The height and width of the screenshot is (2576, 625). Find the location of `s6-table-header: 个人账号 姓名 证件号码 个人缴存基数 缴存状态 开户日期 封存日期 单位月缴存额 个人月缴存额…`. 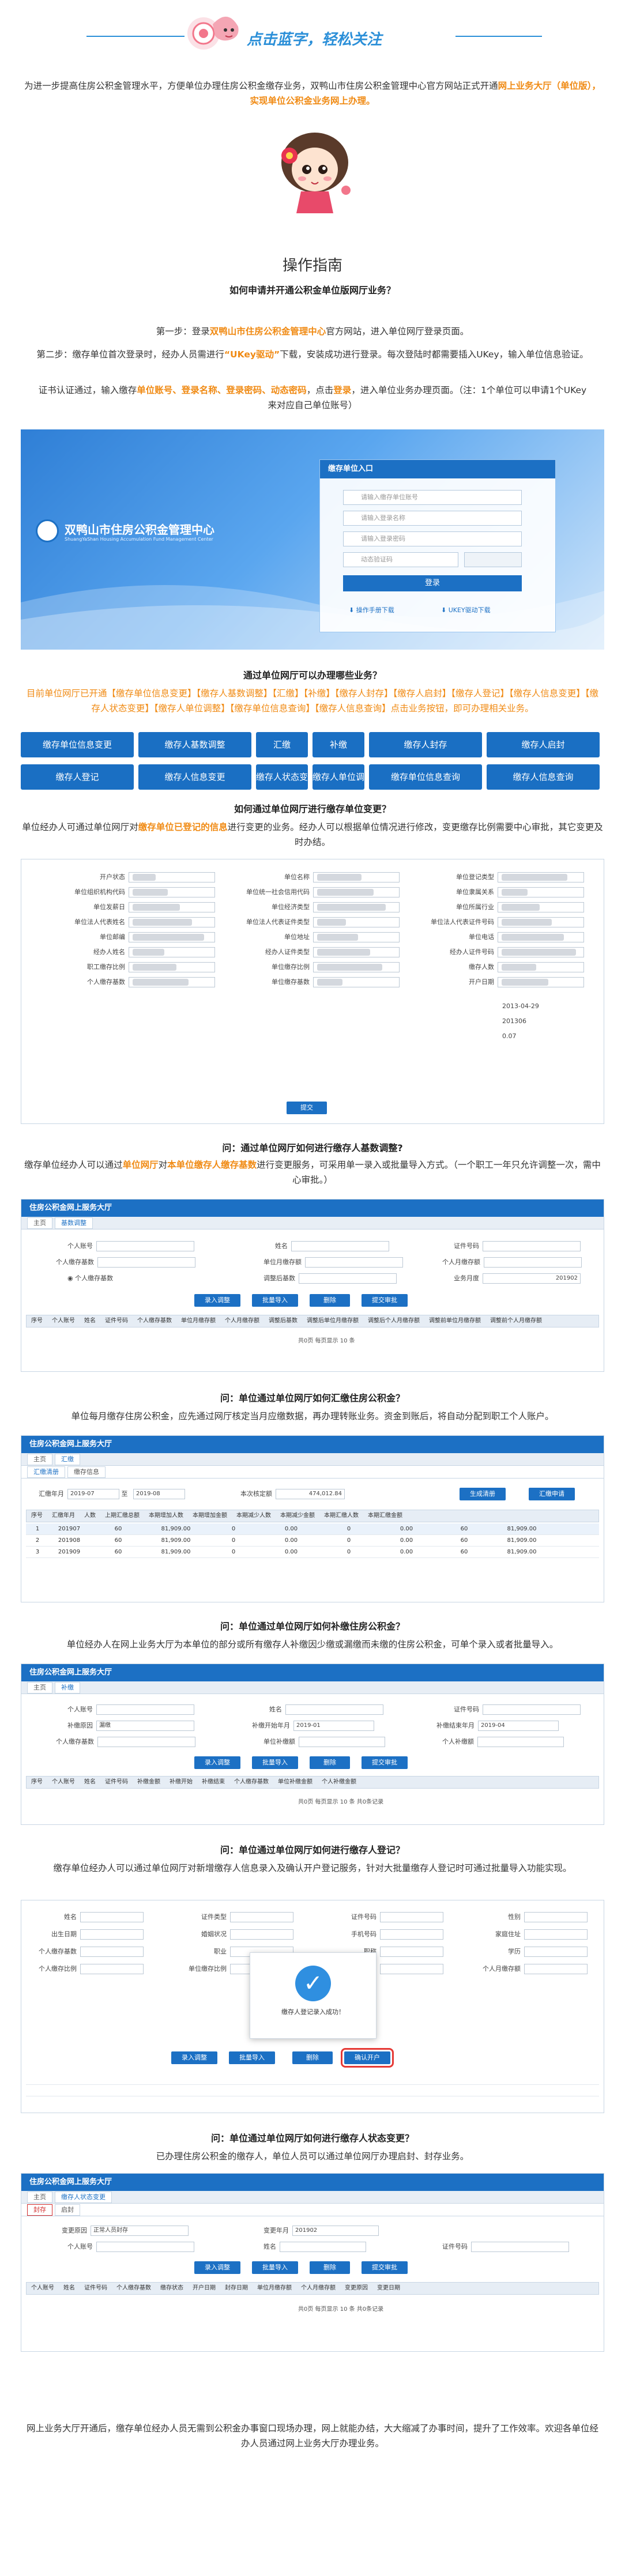

s6-table-header: 个人账号 姓名 证件号码 个人缴存基数 缴存状态 开户日期 封存日期 单位月缴存额 个人月缴存额… is located at coordinates (312, 2288).